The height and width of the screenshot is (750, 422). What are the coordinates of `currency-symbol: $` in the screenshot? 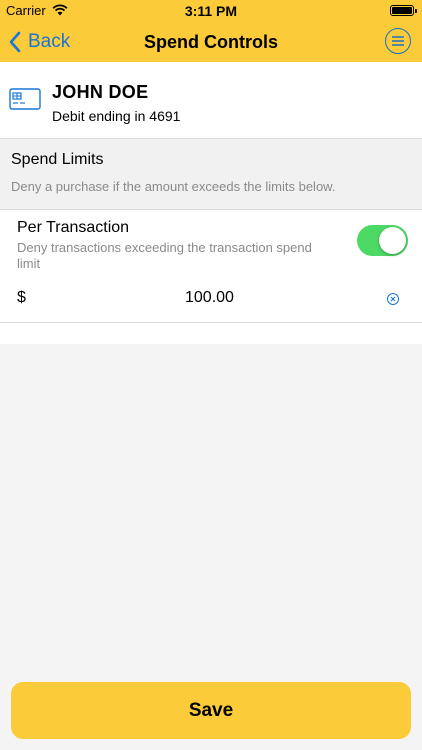 It's located at (21, 297).